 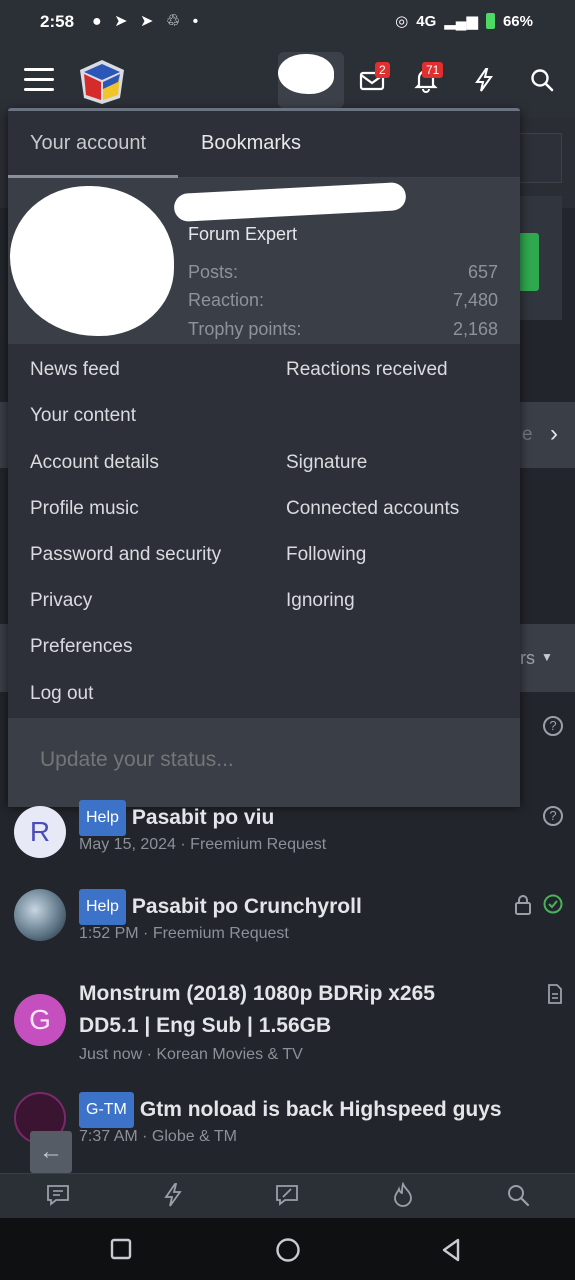 I want to click on link-password-security: Password and security, so click(x=125, y=555).